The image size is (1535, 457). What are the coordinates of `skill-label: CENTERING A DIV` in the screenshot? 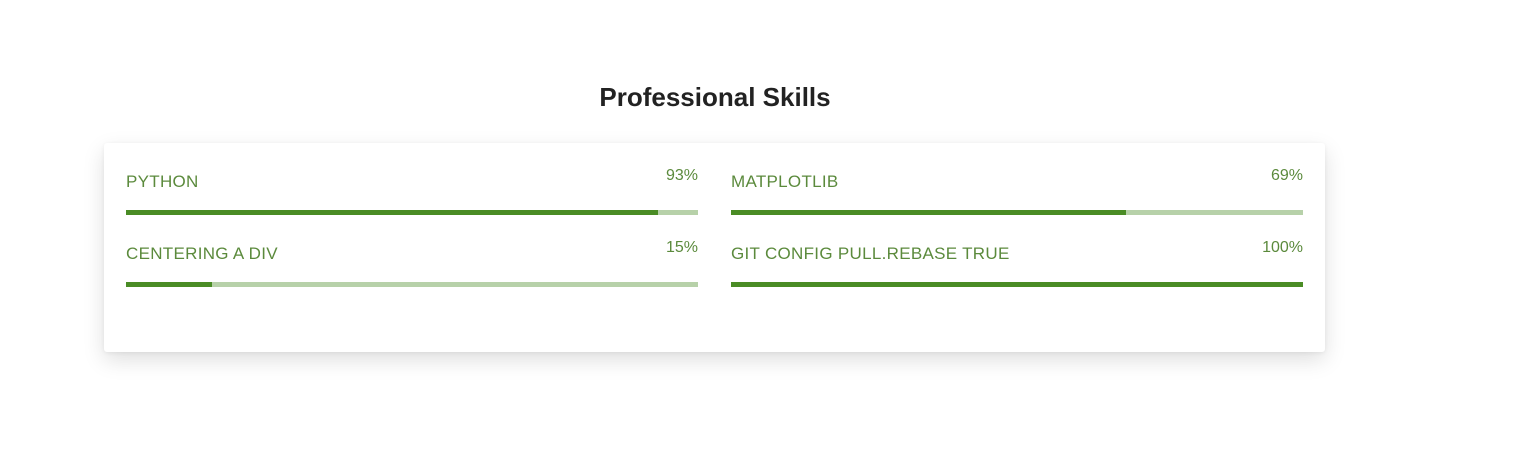 It's located at (202, 253).